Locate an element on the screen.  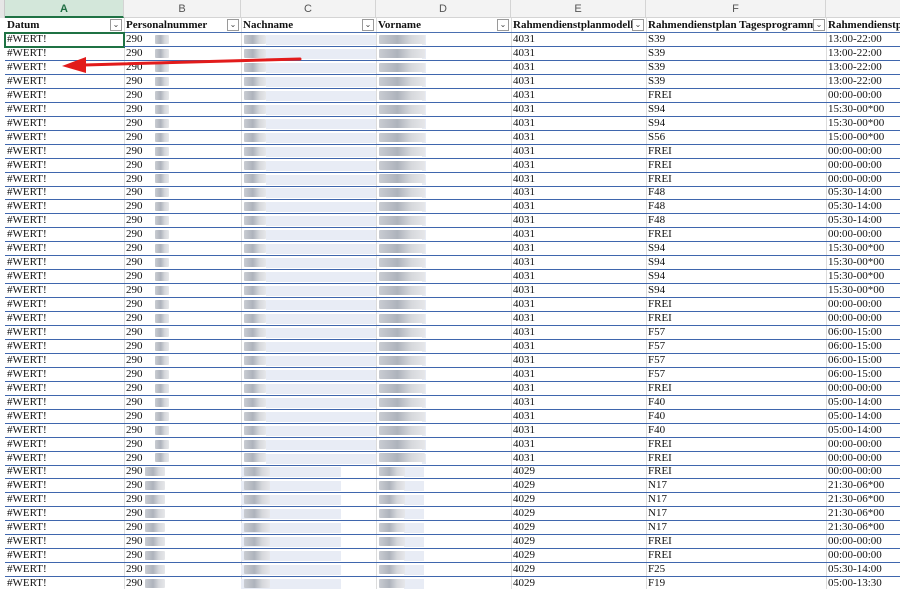
column-letter-c: C is located at coordinates (308, 9).